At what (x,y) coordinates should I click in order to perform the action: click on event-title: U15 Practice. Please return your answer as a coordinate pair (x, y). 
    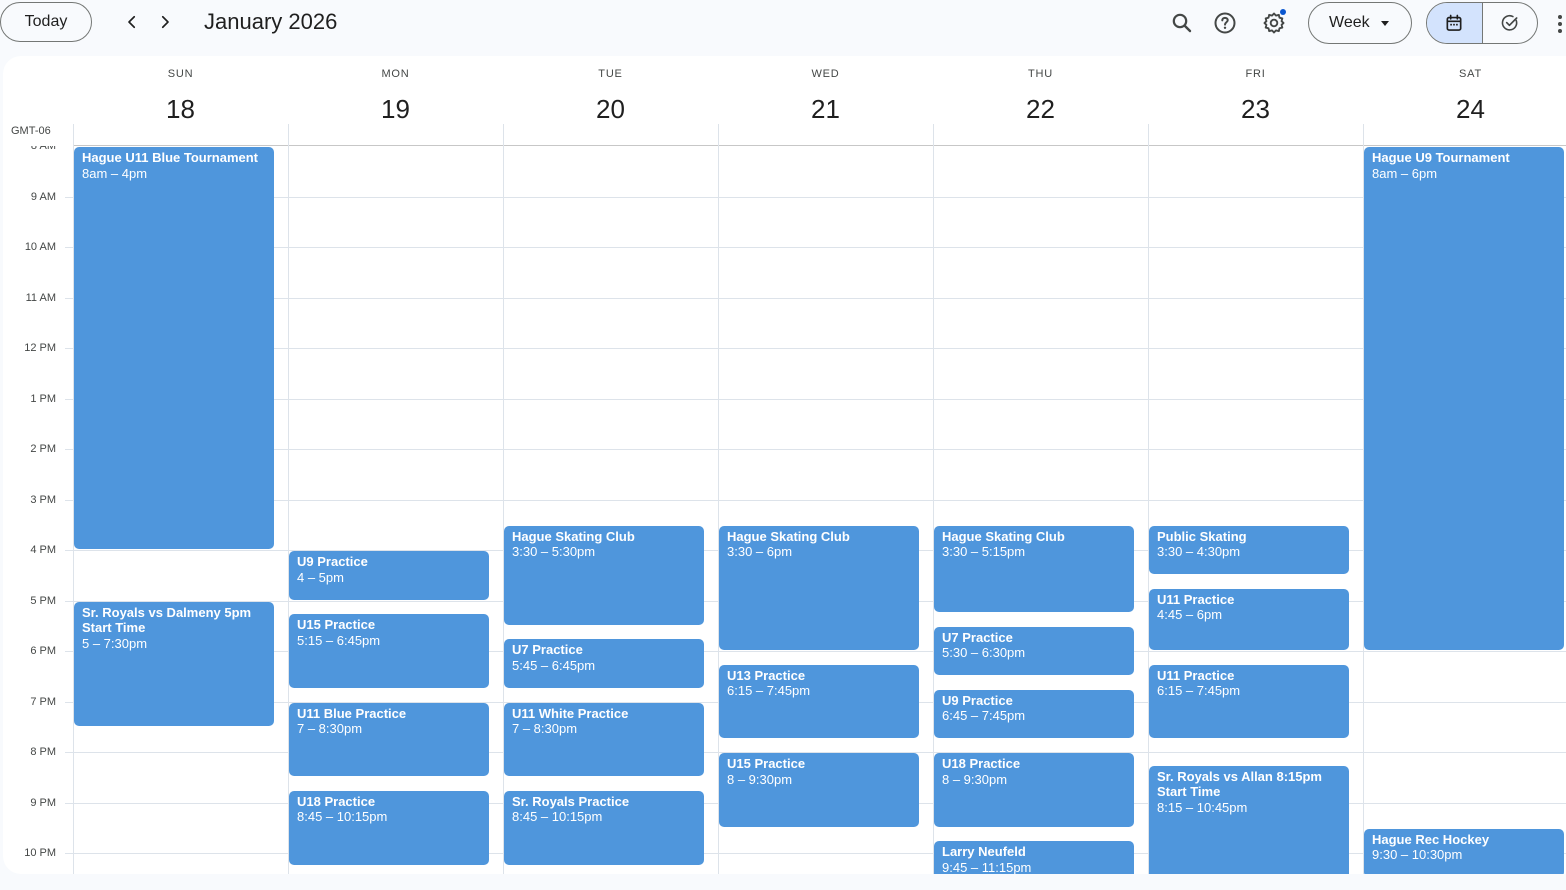
    Looking at the image, I should click on (336, 625).